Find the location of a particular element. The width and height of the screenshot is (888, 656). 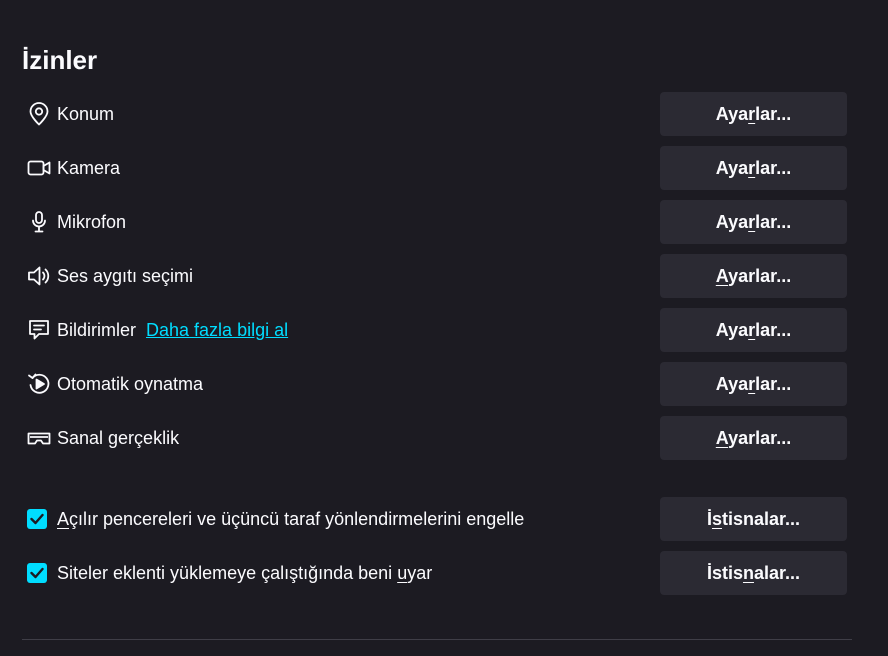

speaker-icon is located at coordinates (39, 276).